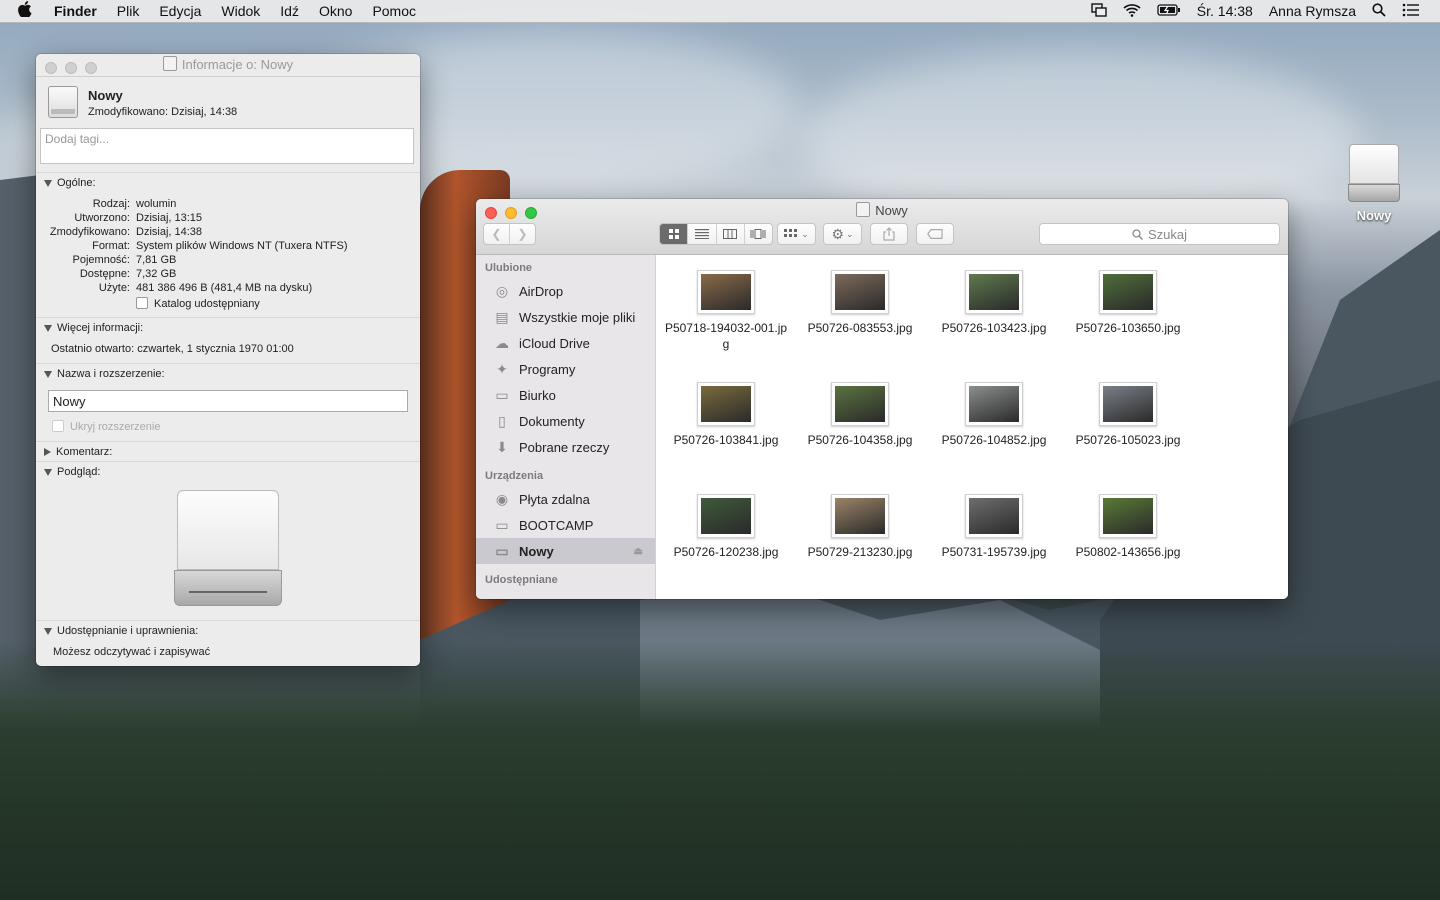 The width and height of the screenshot is (1440, 900). Describe the element at coordinates (860, 328) in the screenshot. I see `file-name: P50726-083553.jpg` at that location.